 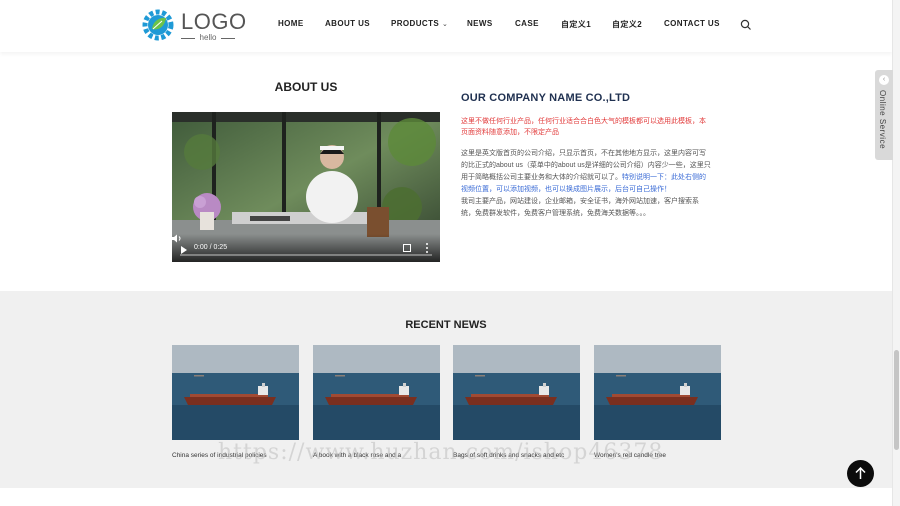 What do you see at coordinates (158, 25) in the screenshot?
I see `gear-leaf-logo-icon` at bounding box center [158, 25].